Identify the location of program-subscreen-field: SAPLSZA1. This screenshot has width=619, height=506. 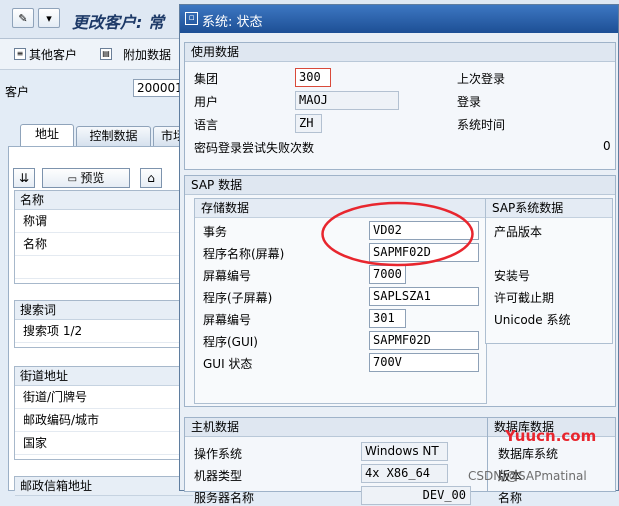
(424, 296).